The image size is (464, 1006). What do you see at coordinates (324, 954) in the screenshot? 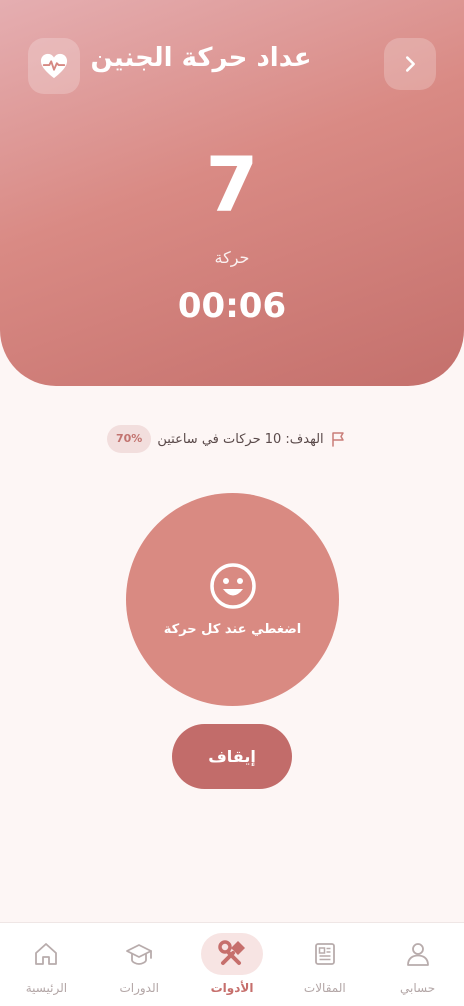
I see `newspaper-icon` at bounding box center [324, 954].